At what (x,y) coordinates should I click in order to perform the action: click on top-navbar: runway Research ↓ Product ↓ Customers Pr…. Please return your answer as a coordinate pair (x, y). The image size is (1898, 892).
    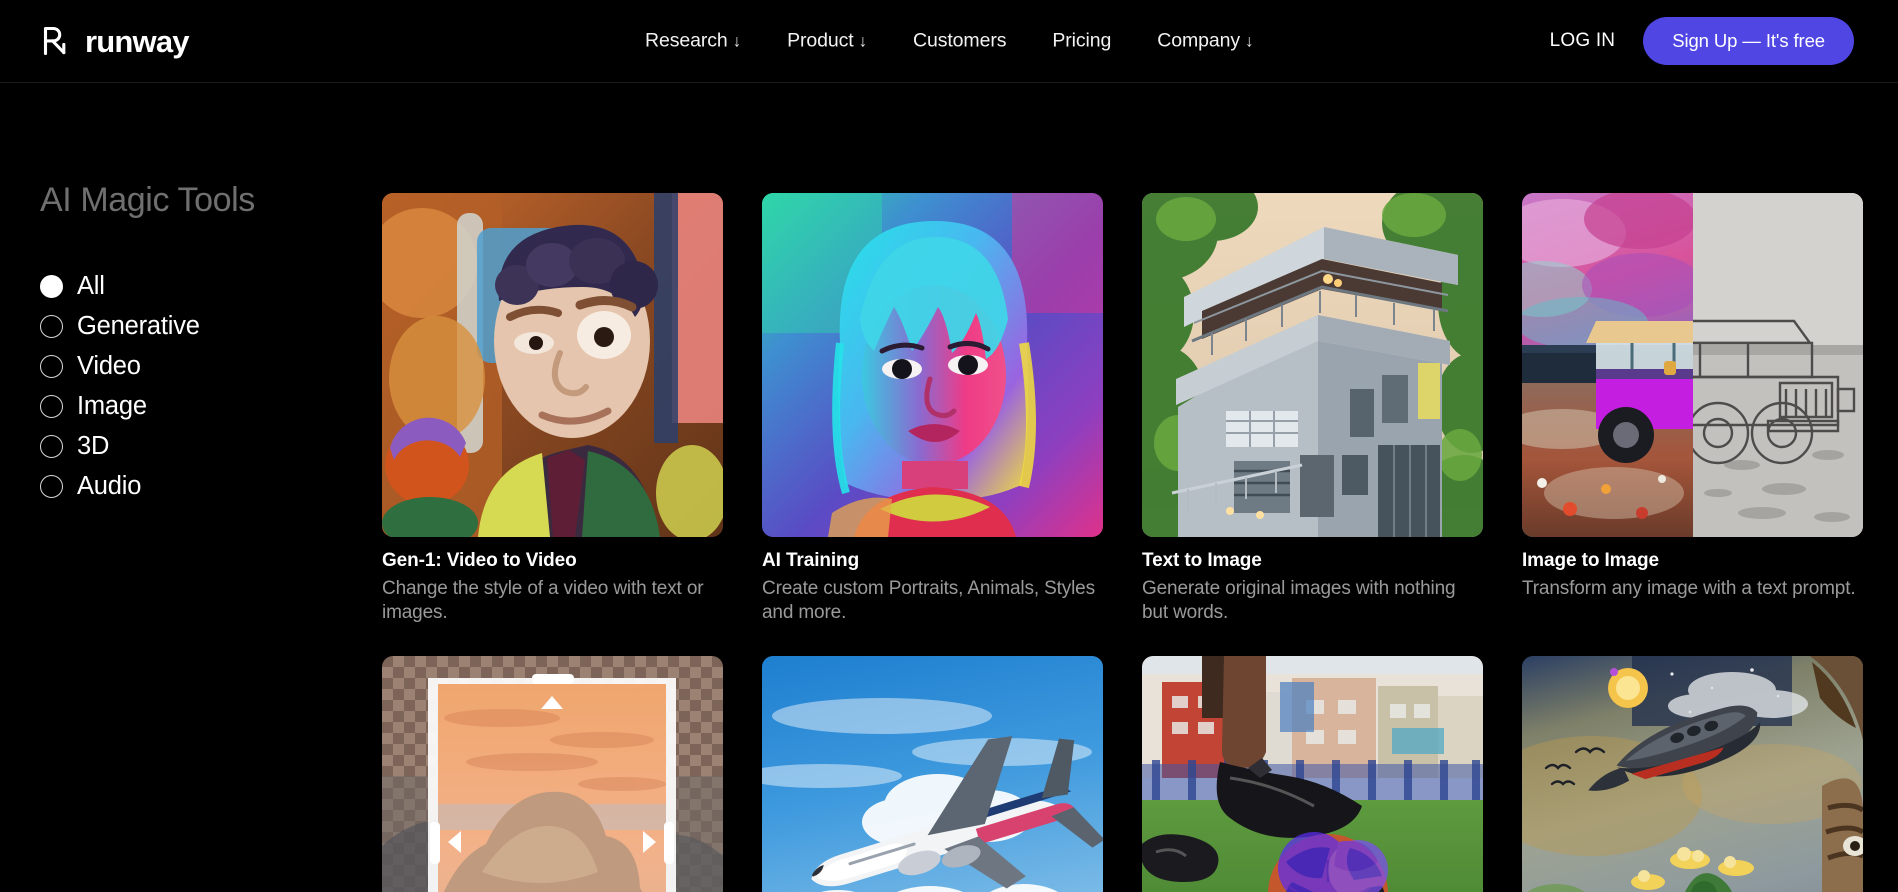
    Looking at the image, I should click on (949, 41).